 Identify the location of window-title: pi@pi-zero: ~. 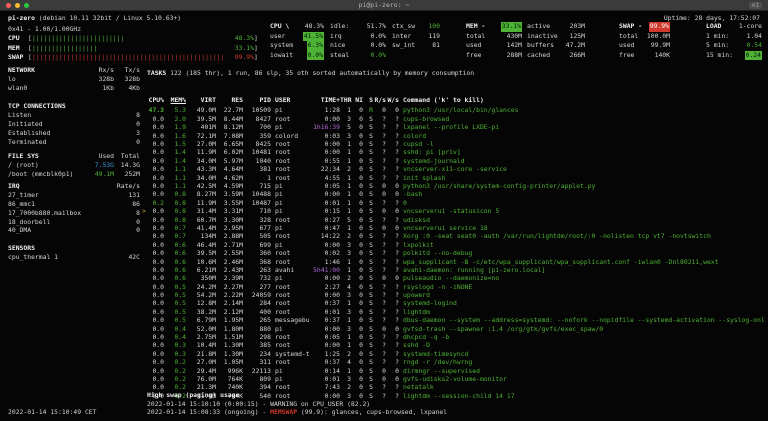
(384, 5).